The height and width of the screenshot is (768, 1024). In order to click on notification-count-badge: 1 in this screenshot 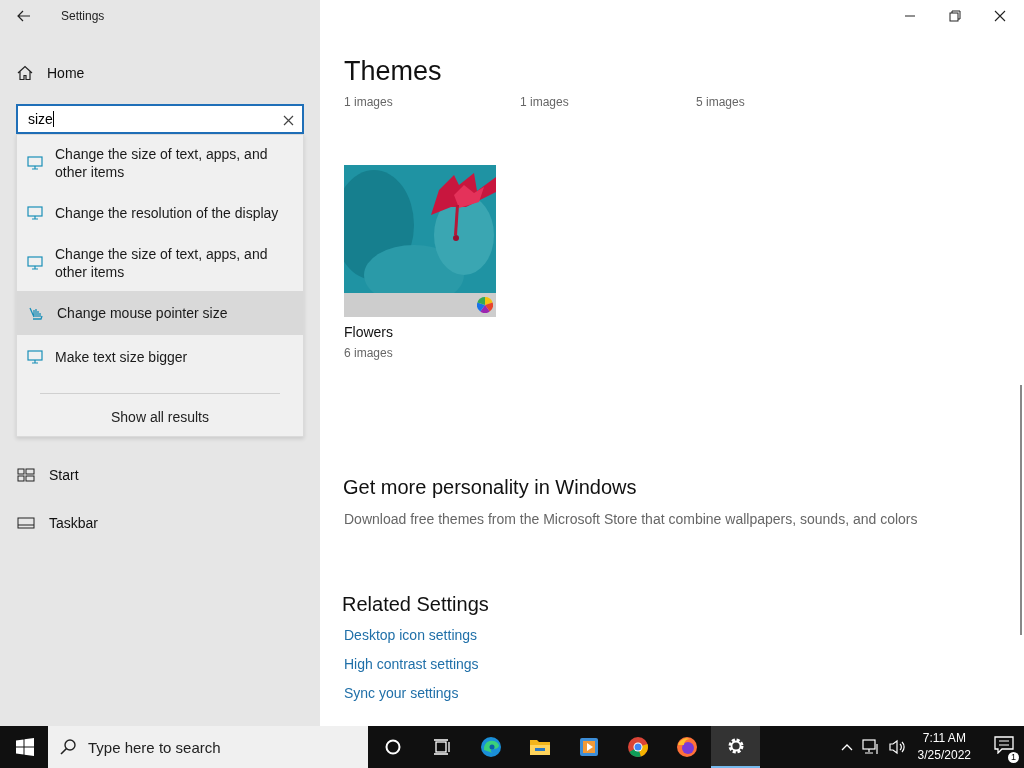, I will do `click(1013, 757)`.